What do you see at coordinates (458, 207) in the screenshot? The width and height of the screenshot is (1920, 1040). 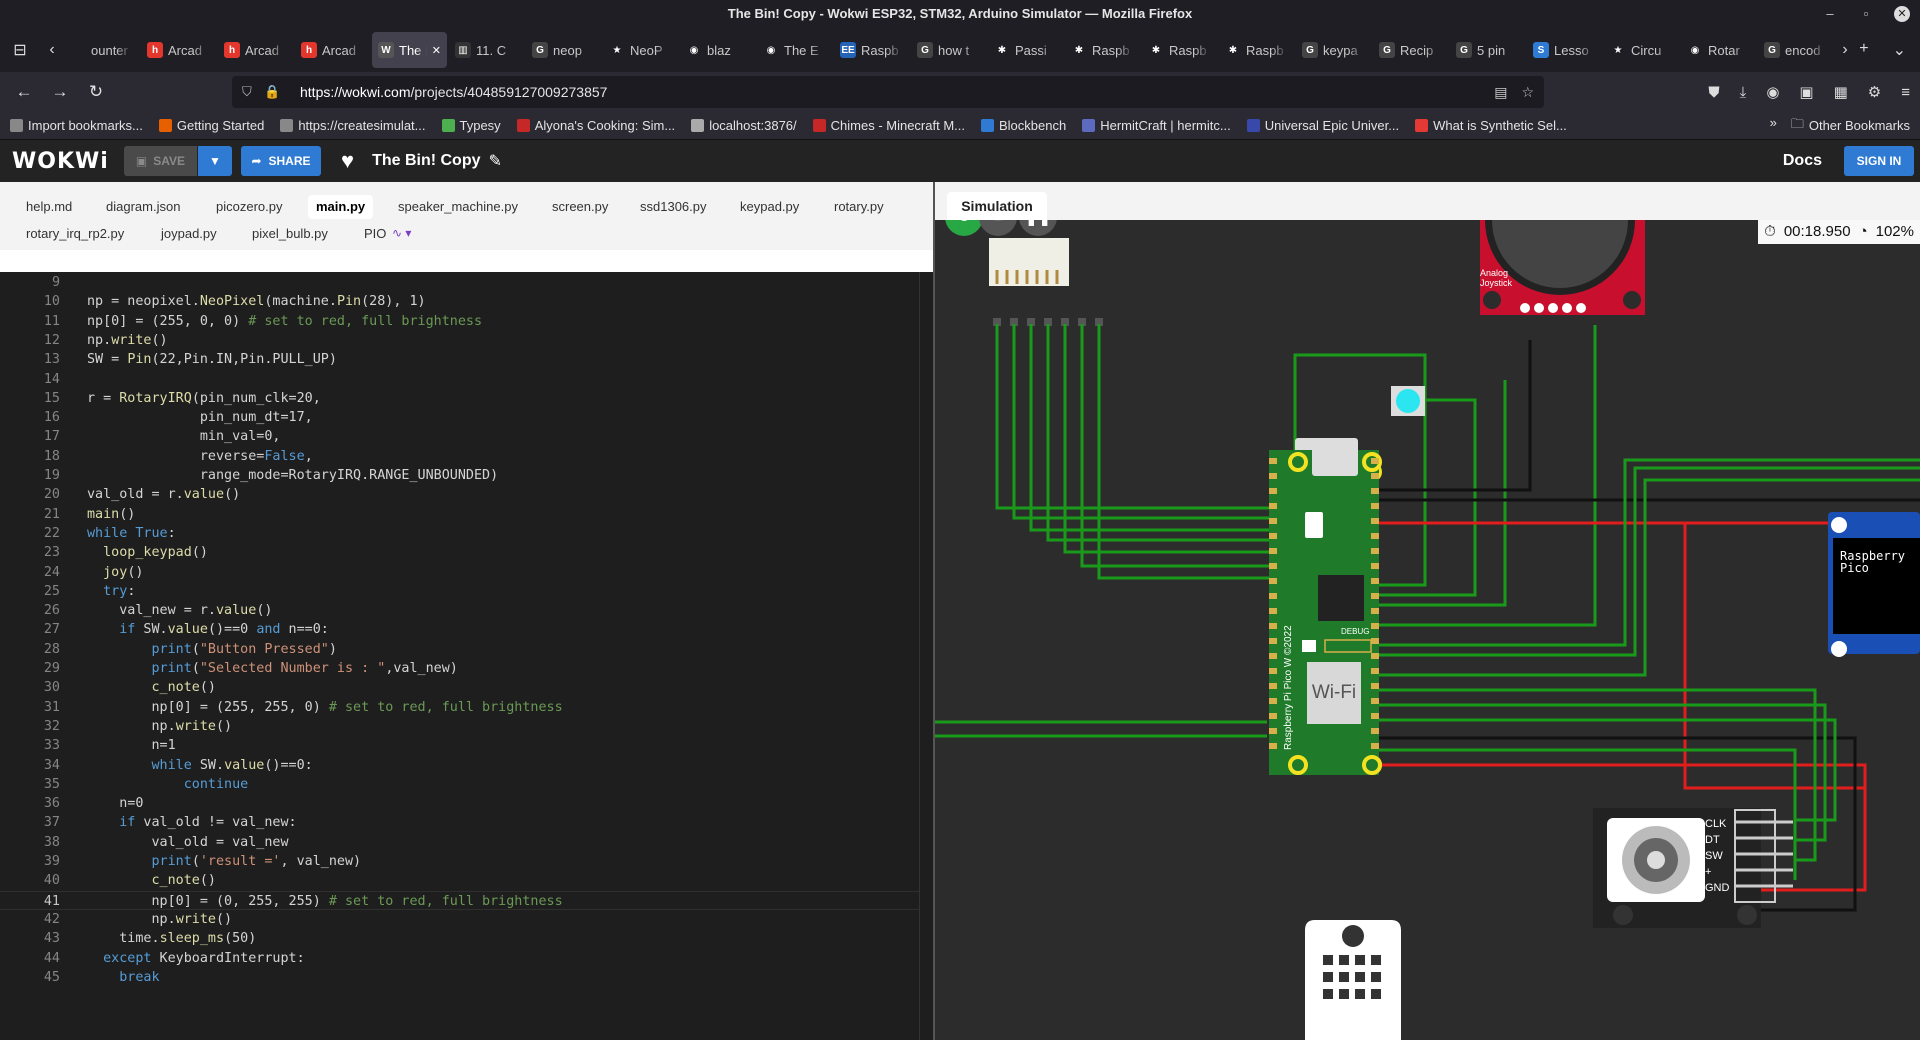 I see `file-tab: speaker_machine.py` at bounding box center [458, 207].